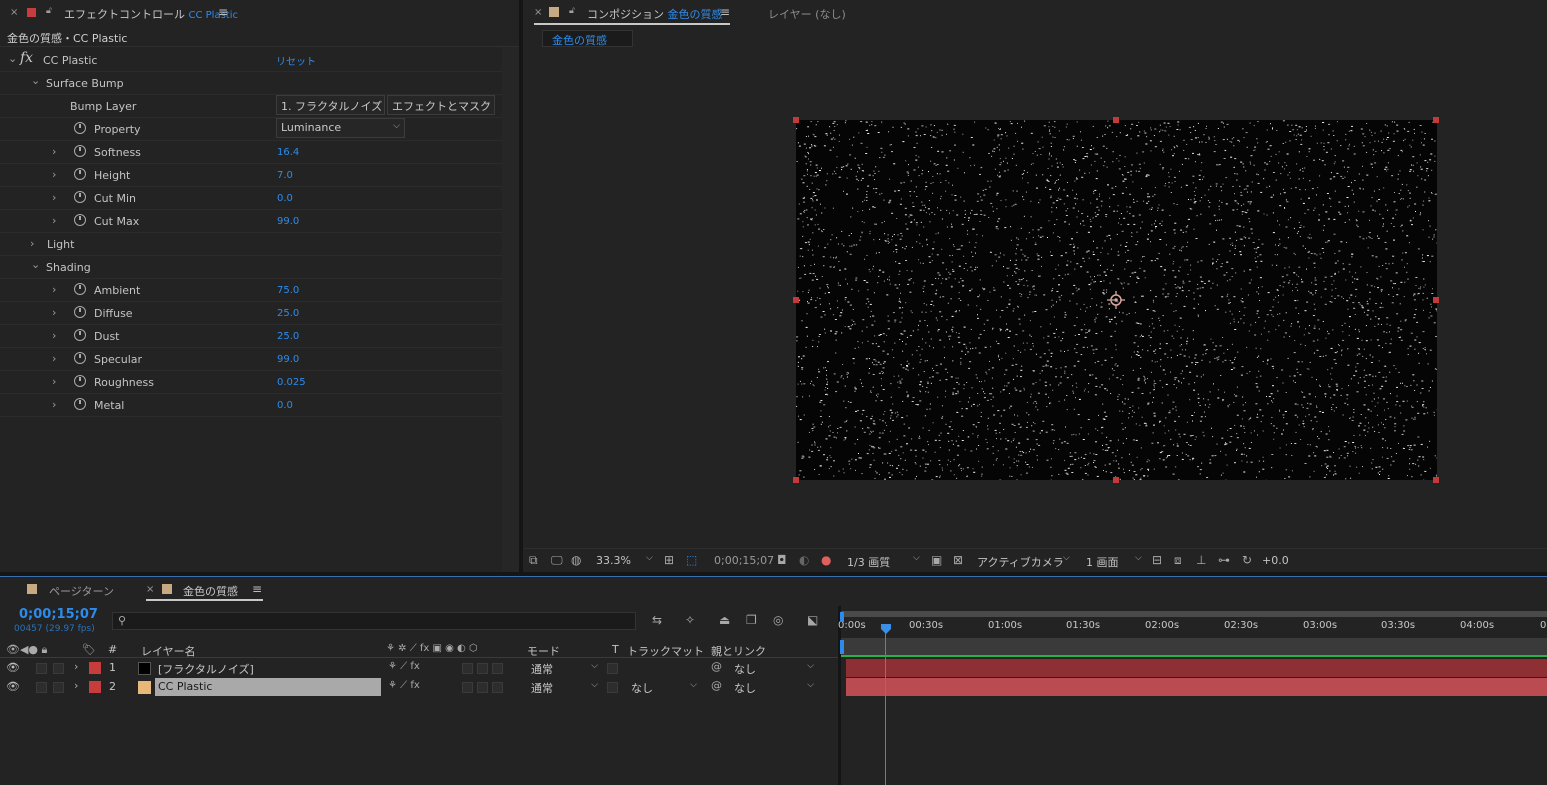  I want to click on layer-row: 👁︎ › 2 CC Plastic ⚘ ⟋ fx 通常 ⌵ なし ⌵ @ なし ⌵, so click(419, 687).